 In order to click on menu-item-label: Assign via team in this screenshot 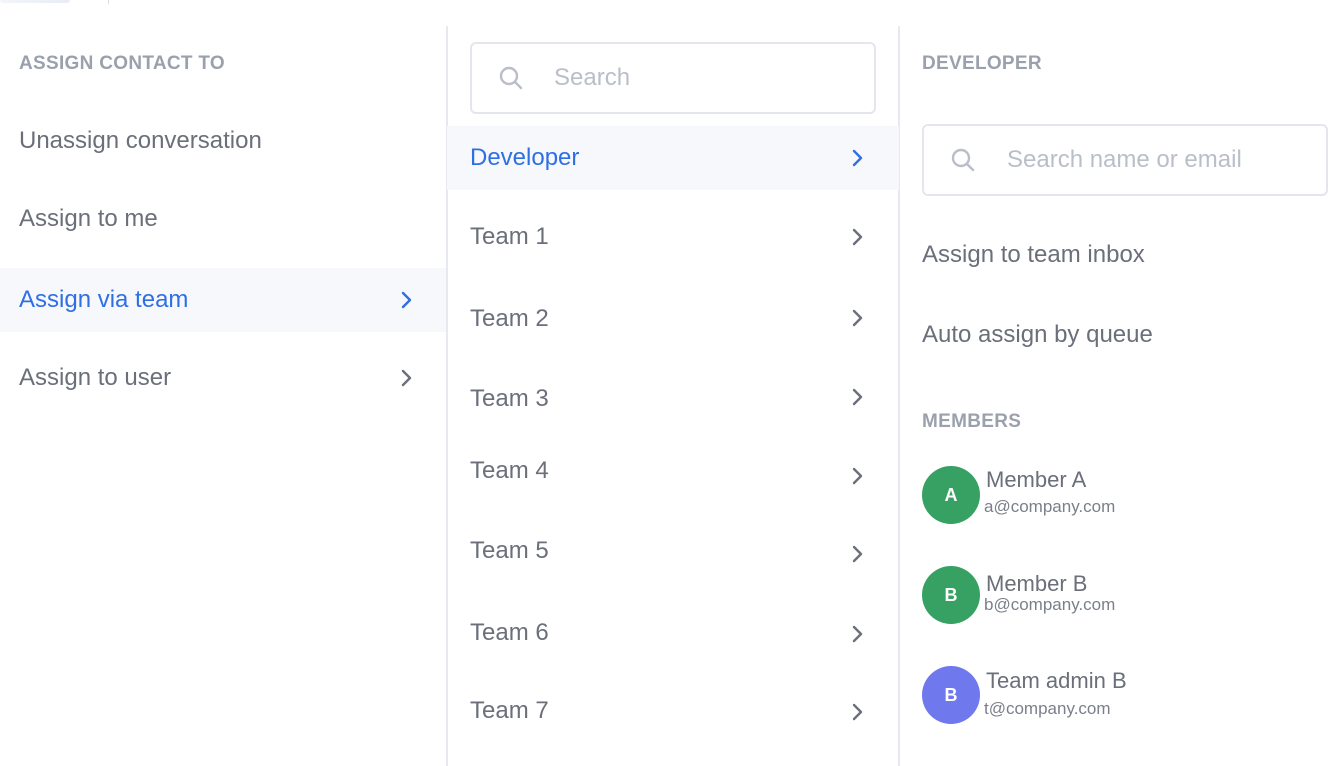, I will do `click(104, 299)`.